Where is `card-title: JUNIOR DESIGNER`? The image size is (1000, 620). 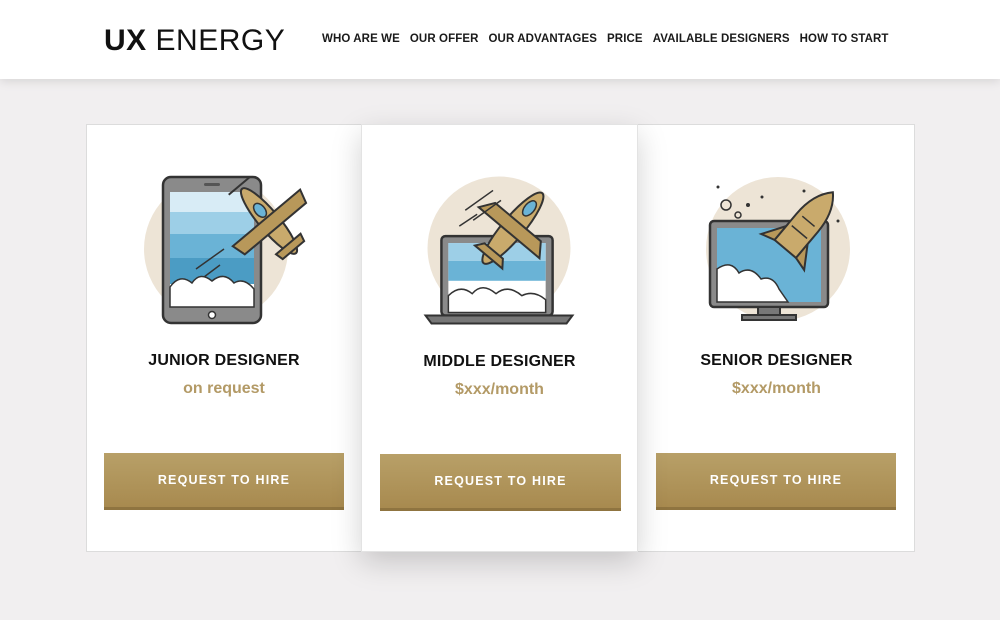
card-title: JUNIOR DESIGNER is located at coordinates (224, 360).